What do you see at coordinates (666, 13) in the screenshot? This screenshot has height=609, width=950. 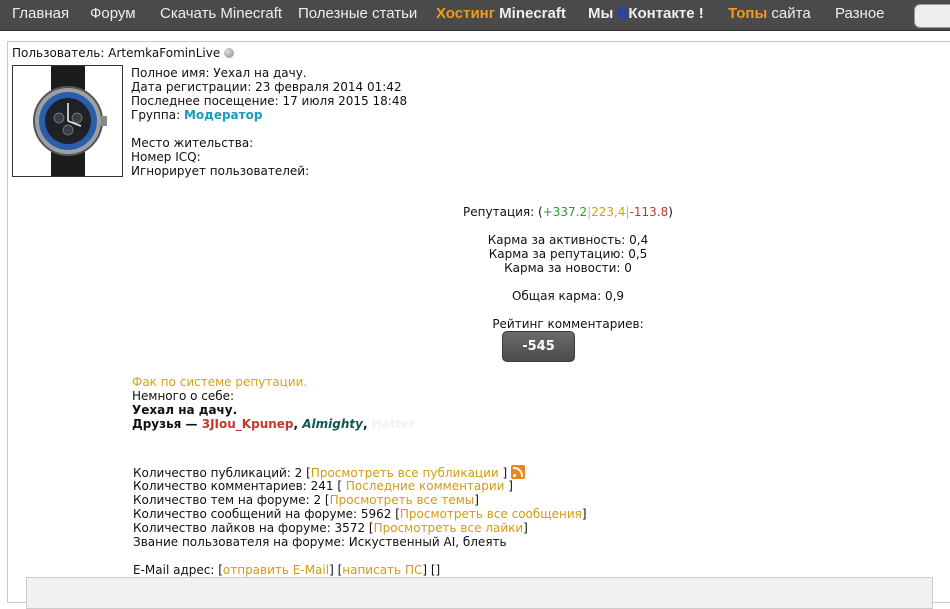 I see `nav-vk-part3: Контакте !` at bounding box center [666, 13].